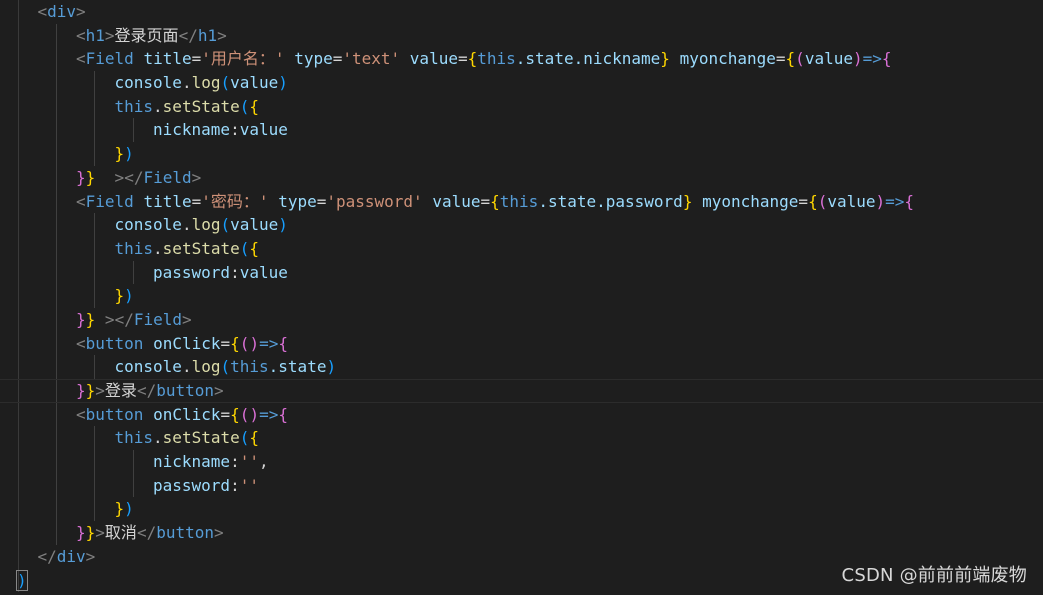 Image resolution: width=1043 pixels, height=595 pixels. I want to click on code-line-content: this.setState({, so click(187, 107).